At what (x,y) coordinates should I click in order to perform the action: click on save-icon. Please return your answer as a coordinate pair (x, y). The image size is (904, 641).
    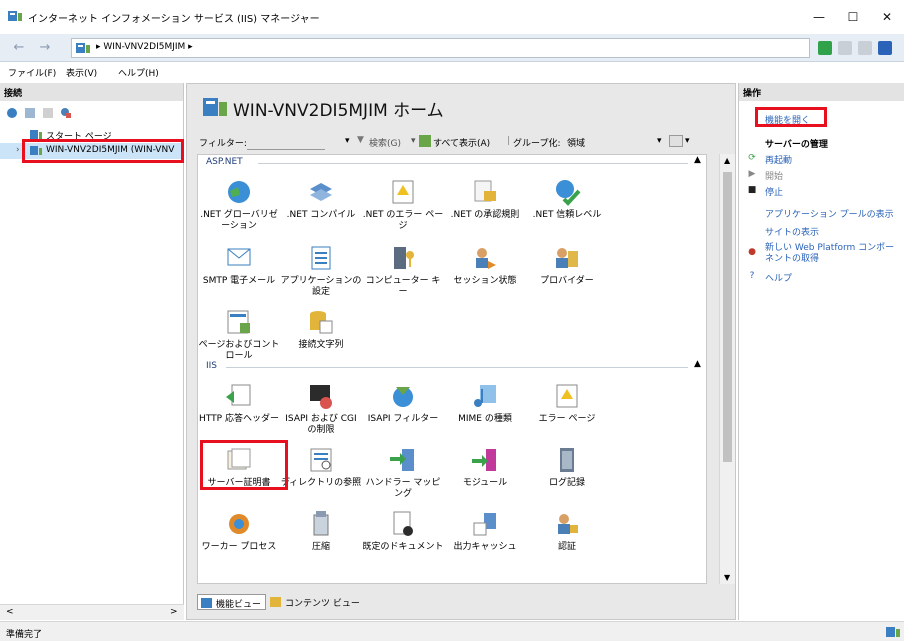
    Looking at the image, I should click on (30, 113).